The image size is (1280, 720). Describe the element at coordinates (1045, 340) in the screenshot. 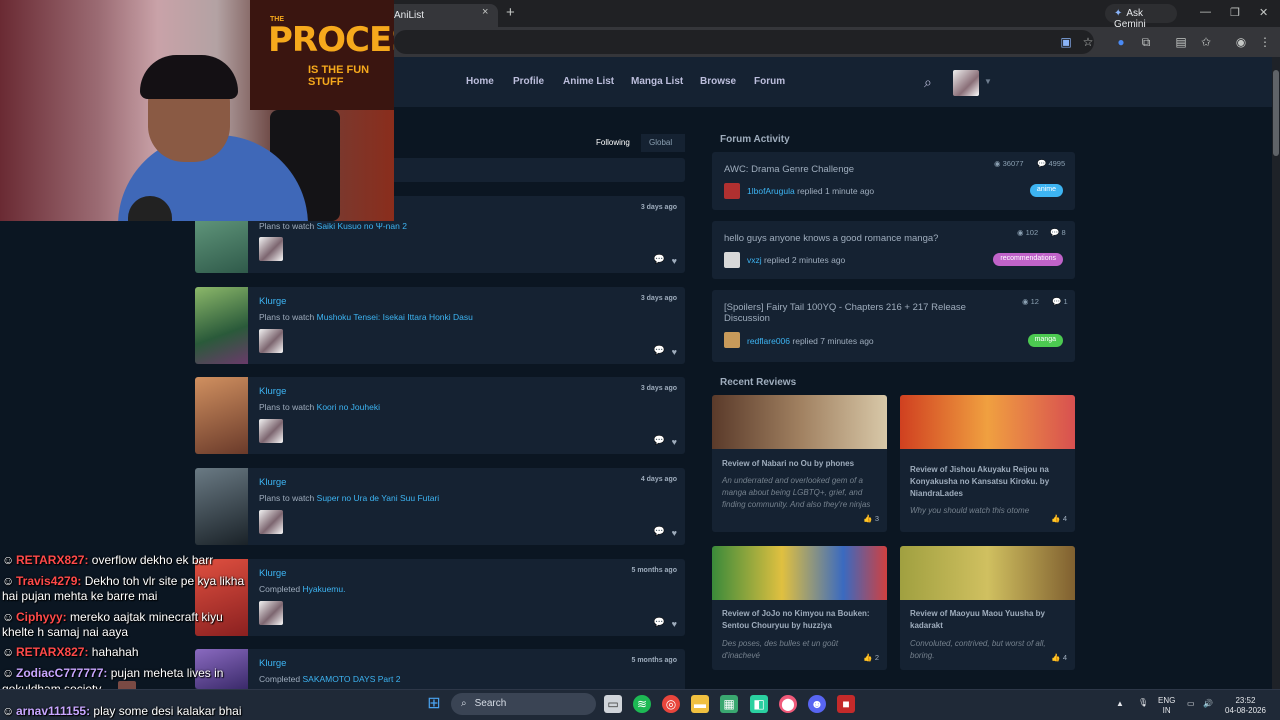

I see `thread-tag: manga` at that location.